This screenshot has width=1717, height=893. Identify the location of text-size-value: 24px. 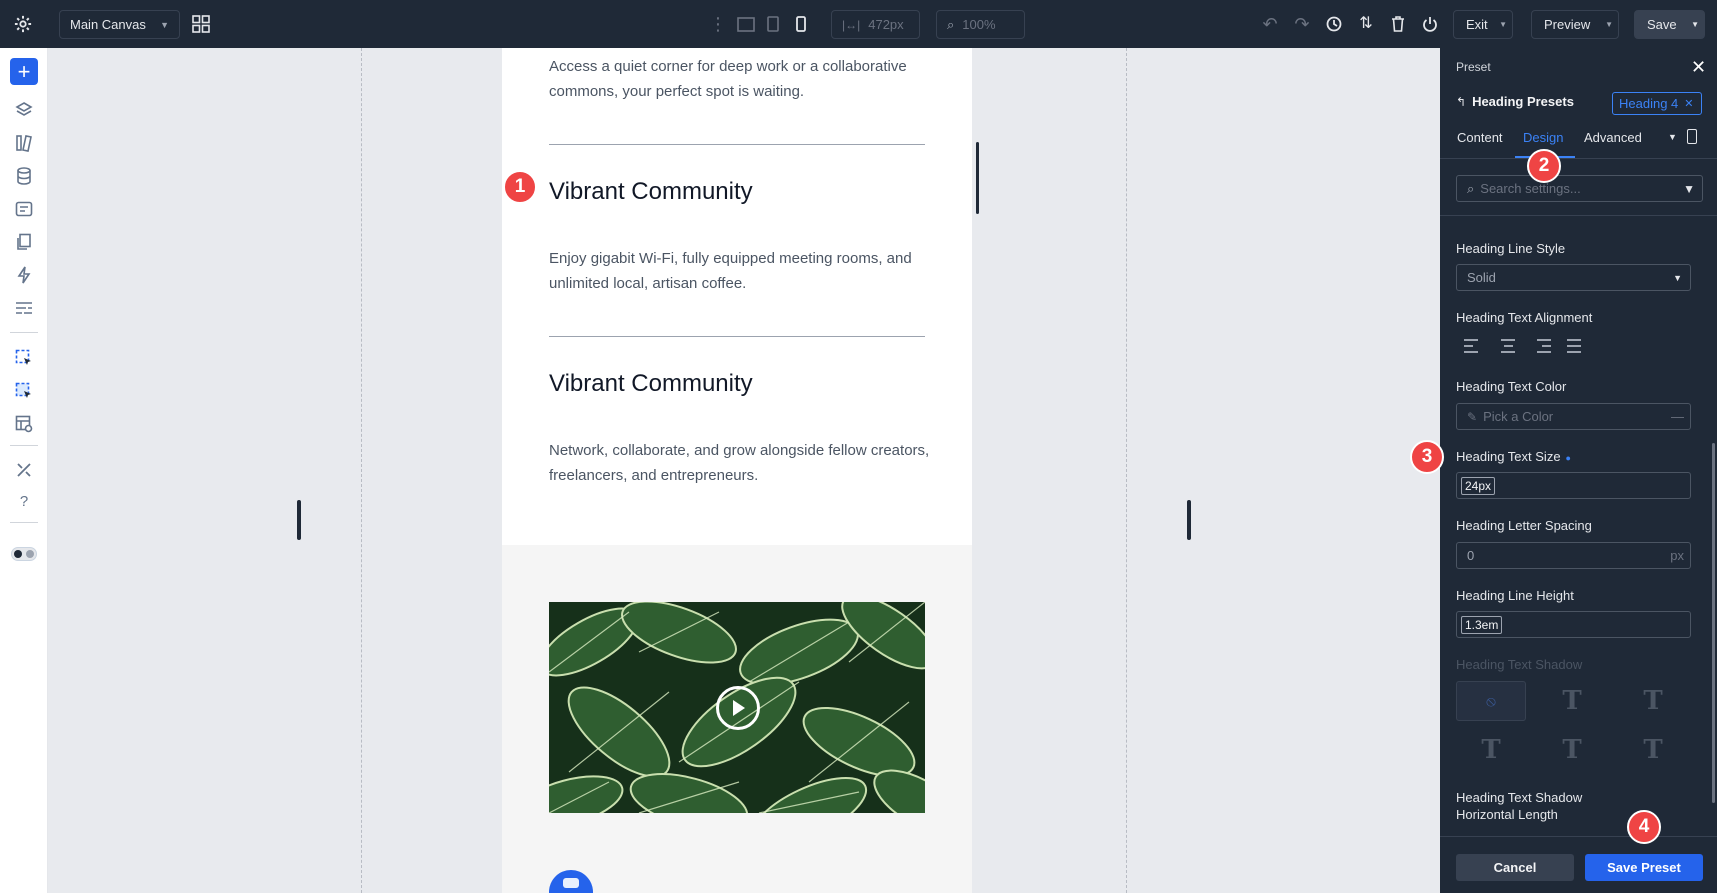
(1478, 485).